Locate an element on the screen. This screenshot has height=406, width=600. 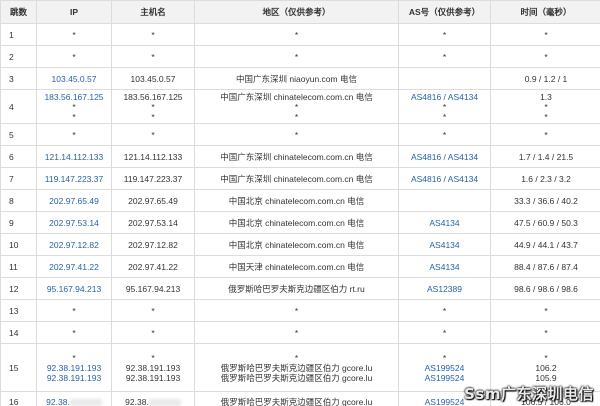
hostname-cell-text: 103.45.0.57 is located at coordinates (153, 78).